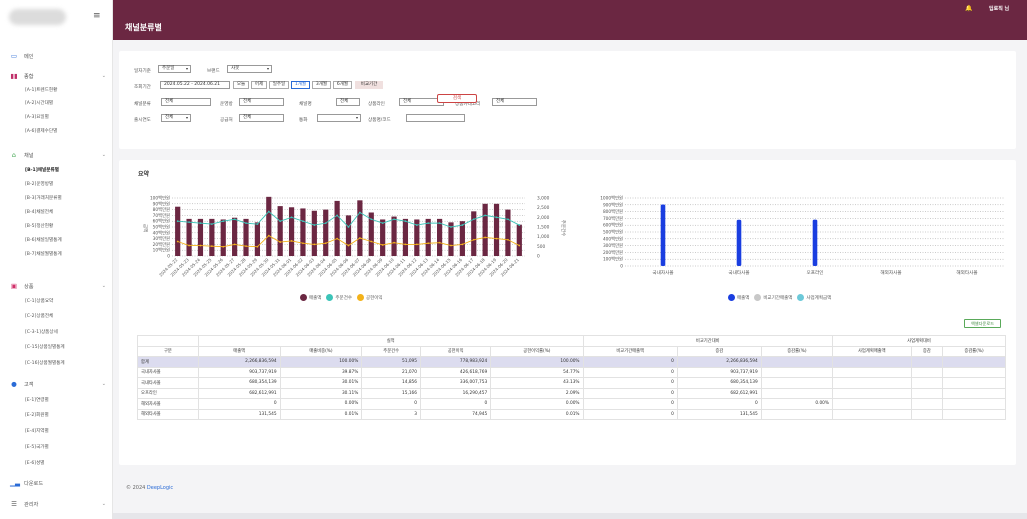 The height and width of the screenshot is (519, 1027). What do you see at coordinates (186, 102) in the screenshot?
I see `channel-class-input: 전체` at bounding box center [186, 102].